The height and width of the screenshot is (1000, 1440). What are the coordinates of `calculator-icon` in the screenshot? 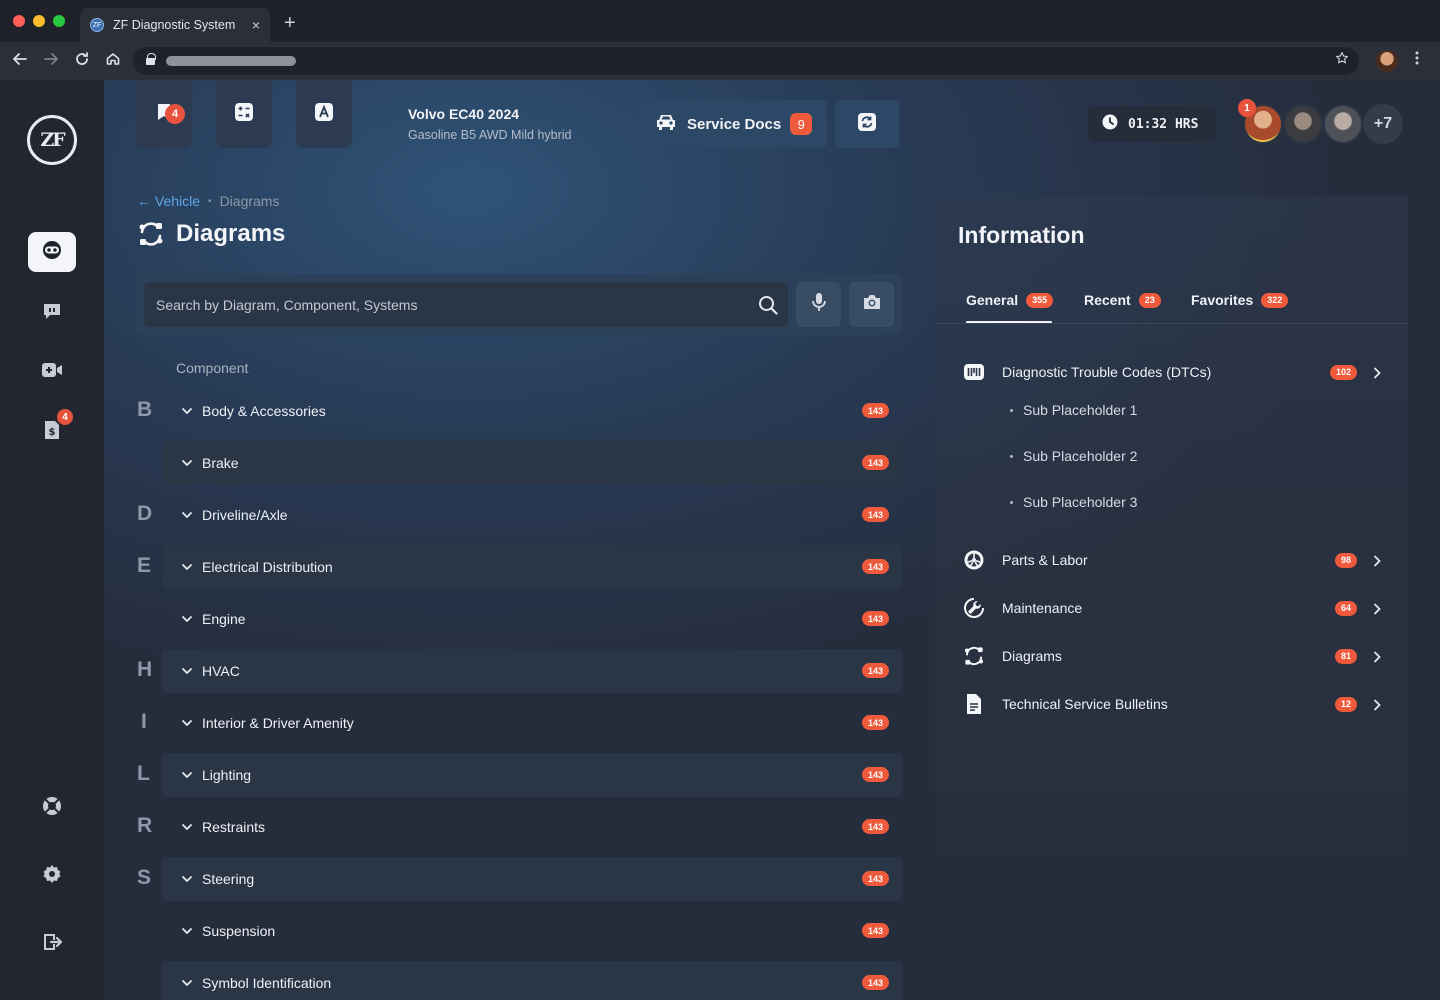 It's located at (244, 114).